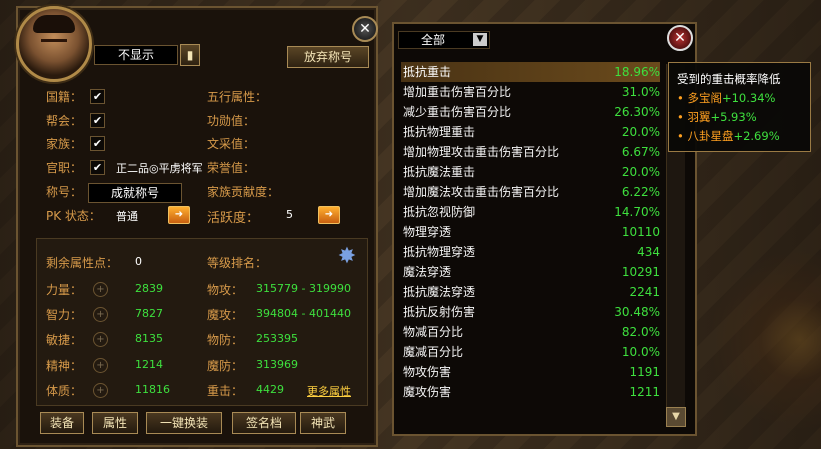 The height and width of the screenshot is (449, 821). I want to click on more-attributes-link: 更多属性, so click(329, 391).